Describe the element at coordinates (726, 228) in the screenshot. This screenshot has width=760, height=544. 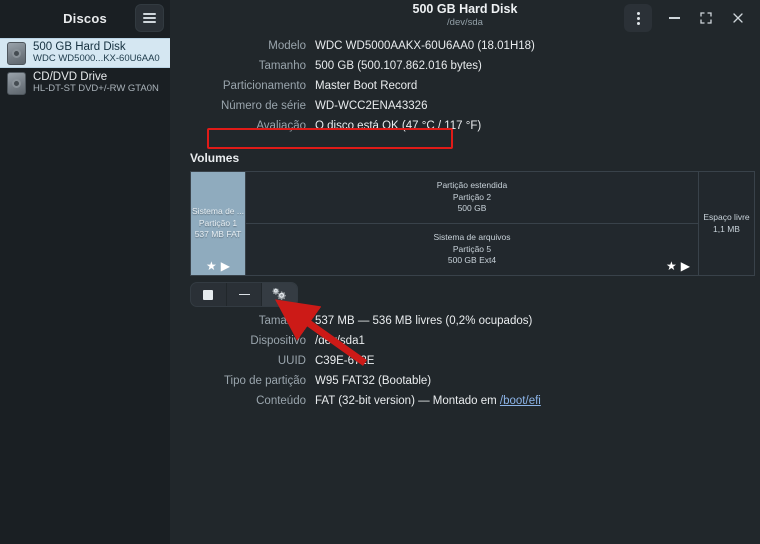
I see `volume-line-2: 1,1 MB` at that location.